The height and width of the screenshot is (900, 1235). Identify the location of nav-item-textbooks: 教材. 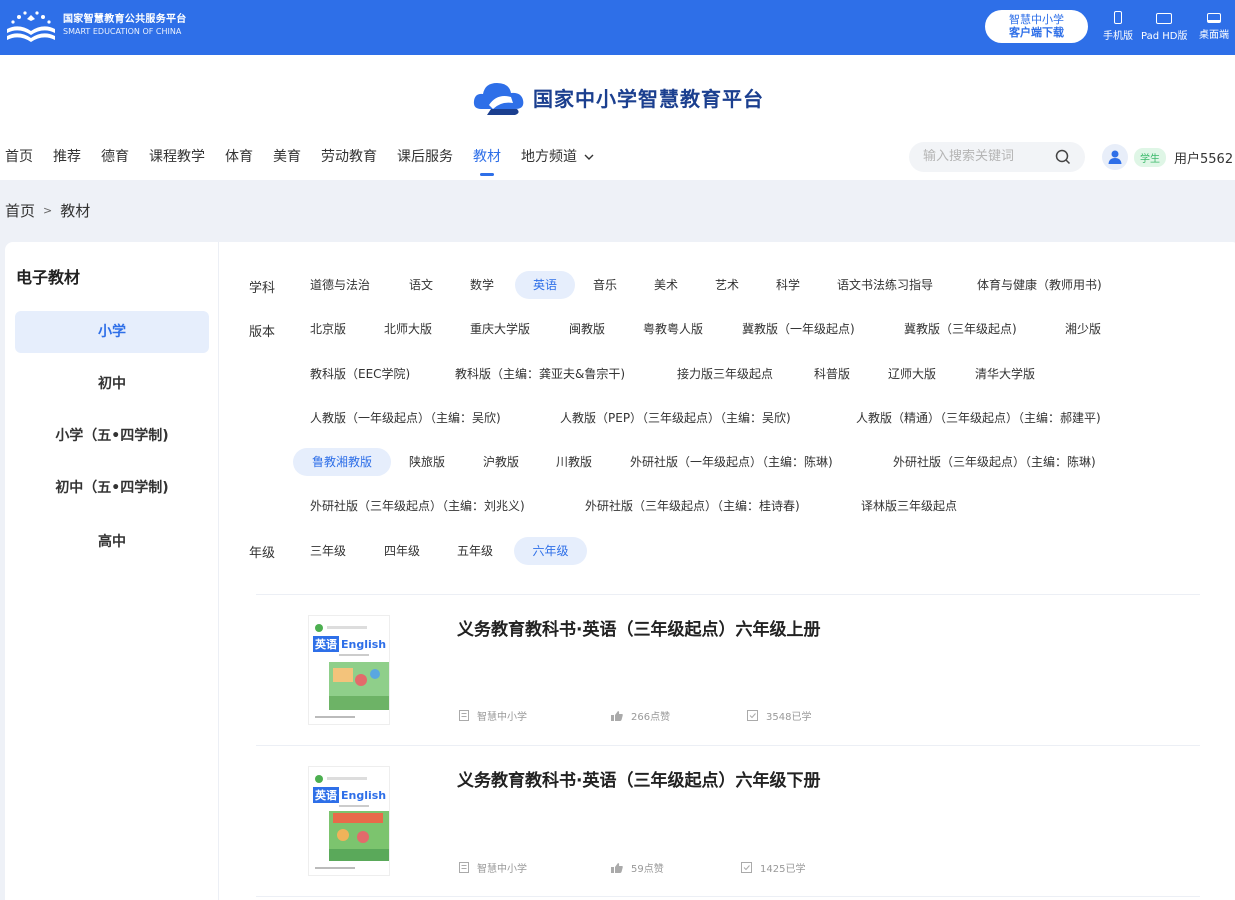
(487, 158).